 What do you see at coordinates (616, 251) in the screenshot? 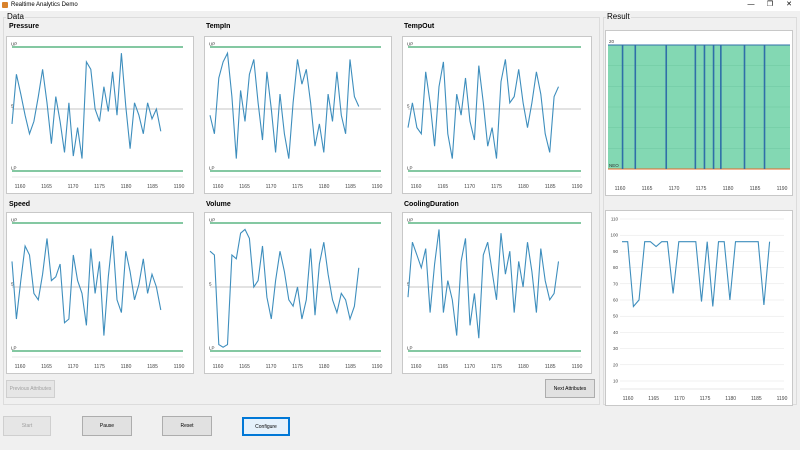
I see `y-tick-label: 90` at bounding box center [616, 251].